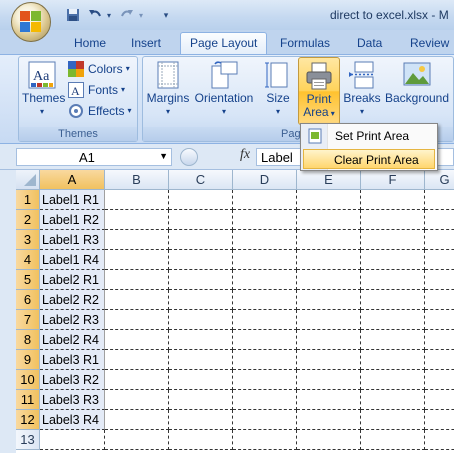  What do you see at coordinates (393, 440) in the screenshot?
I see `cell-f13` at bounding box center [393, 440].